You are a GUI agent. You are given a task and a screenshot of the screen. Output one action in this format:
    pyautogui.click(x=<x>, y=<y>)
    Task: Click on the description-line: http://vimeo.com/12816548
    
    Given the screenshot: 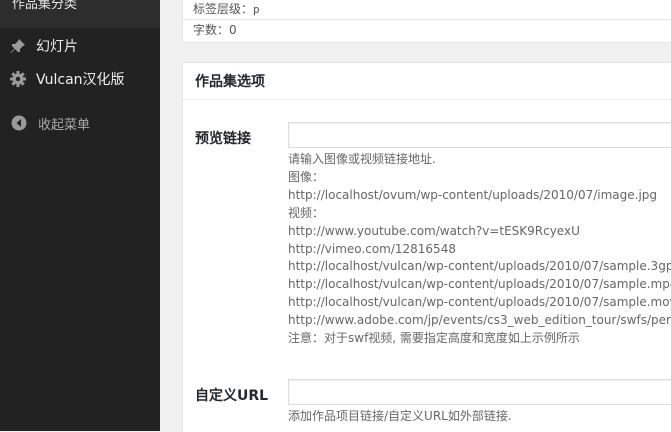 What is the action you would take?
    pyautogui.click(x=372, y=248)
    